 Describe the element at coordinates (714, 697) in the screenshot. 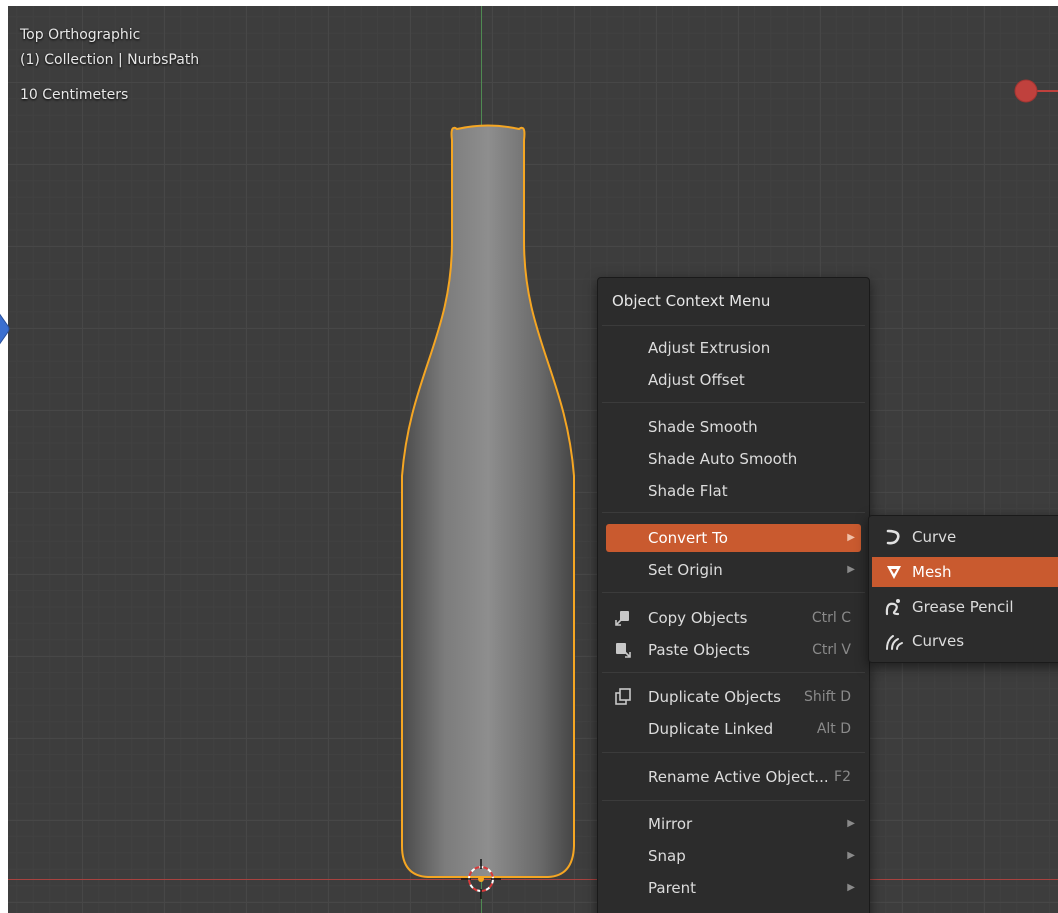

I see `menu-item-label: Duplicate Objects` at that location.